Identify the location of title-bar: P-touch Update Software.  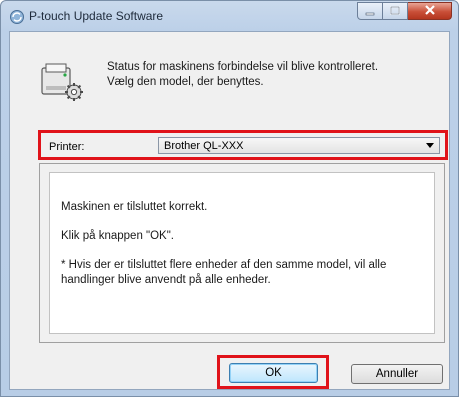
(229, 16).